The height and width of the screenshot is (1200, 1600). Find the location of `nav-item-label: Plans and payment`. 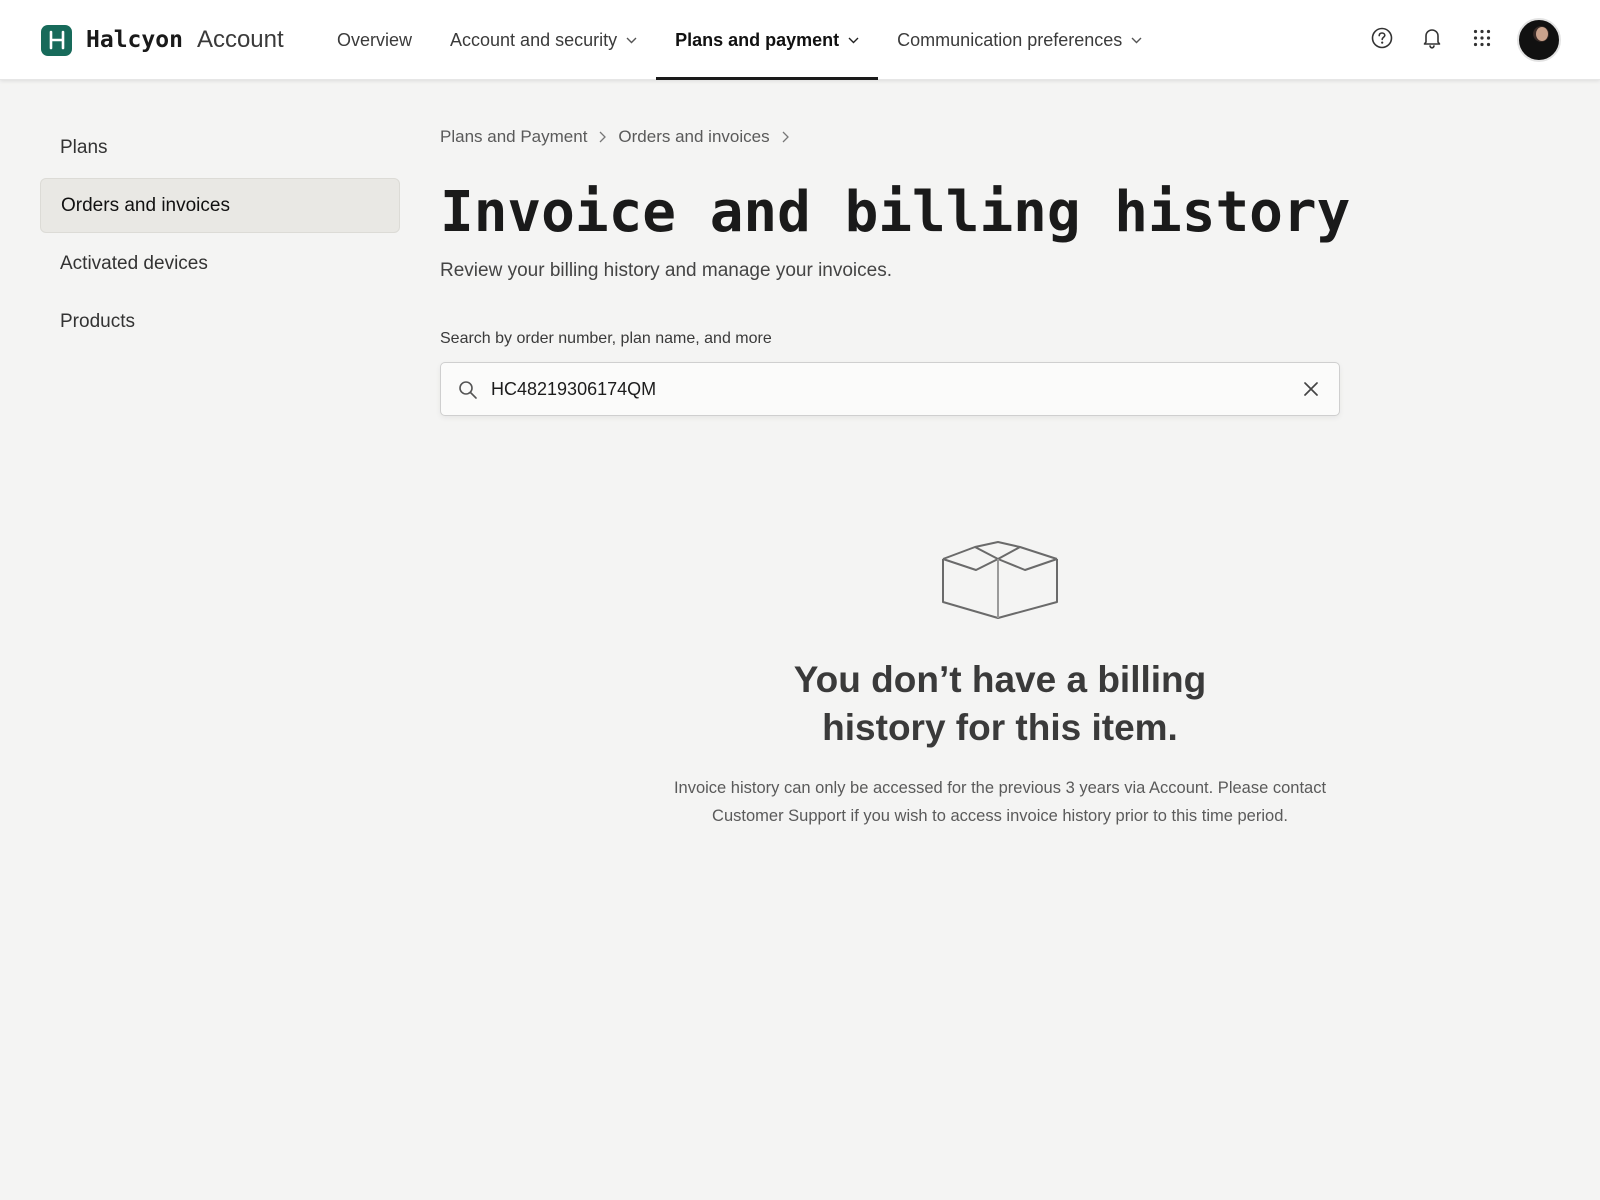

nav-item-label: Plans and payment is located at coordinates (757, 39).